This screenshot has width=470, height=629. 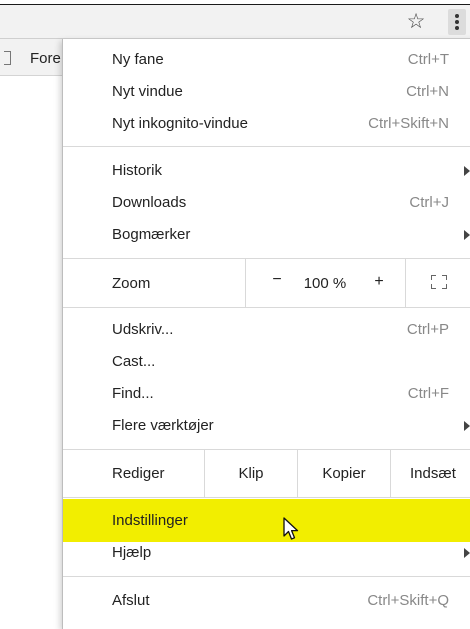 I want to click on menu-item-print: Udskriv... Ctrl+P, so click(x=266, y=330).